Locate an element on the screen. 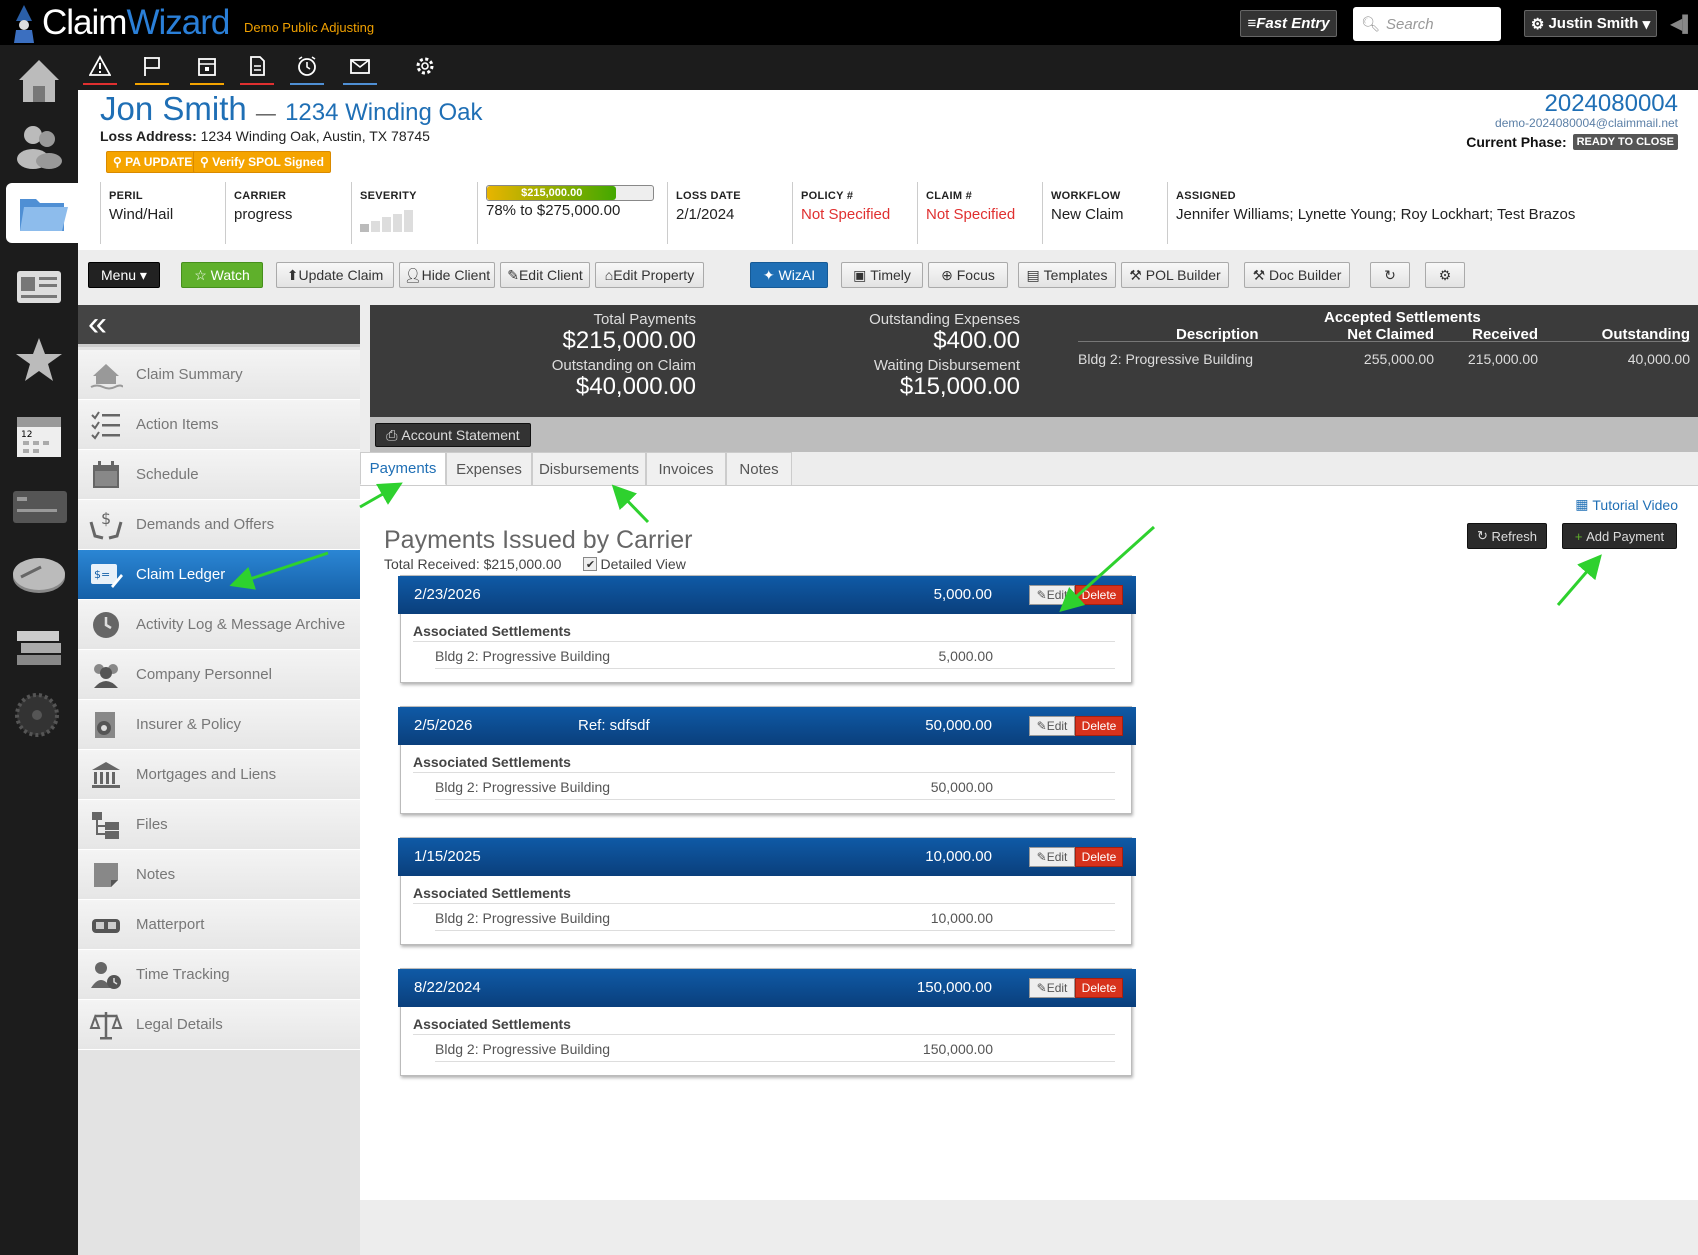 The height and width of the screenshot is (1255, 1698). tutorial-video-link: ▦ Tutorial Video is located at coordinates (1626, 504).